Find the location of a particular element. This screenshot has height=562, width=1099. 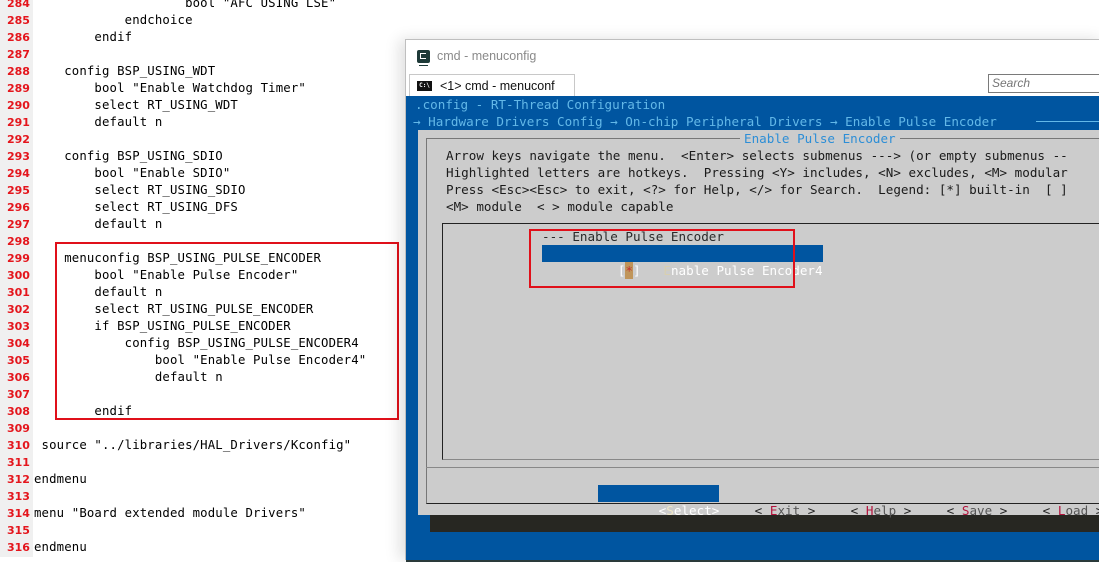

line-number: 293 is located at coordinates (18, 156).